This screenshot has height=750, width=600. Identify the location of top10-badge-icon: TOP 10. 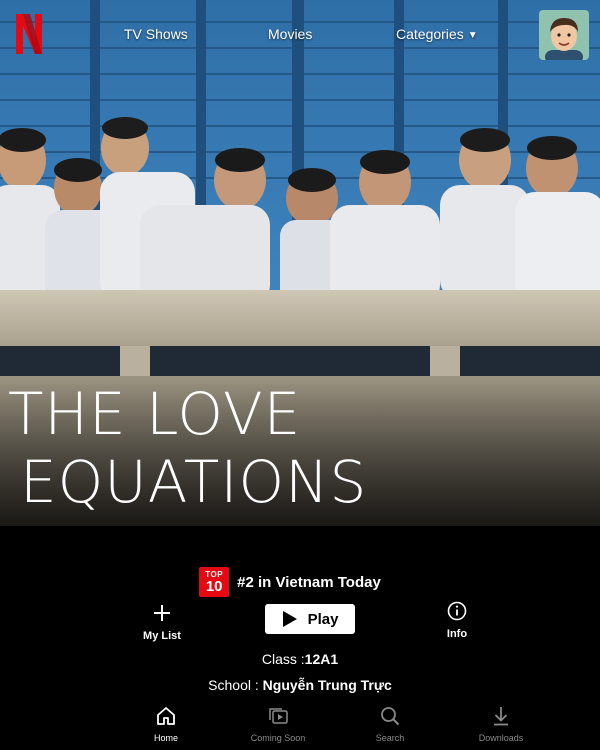
(214, 582).